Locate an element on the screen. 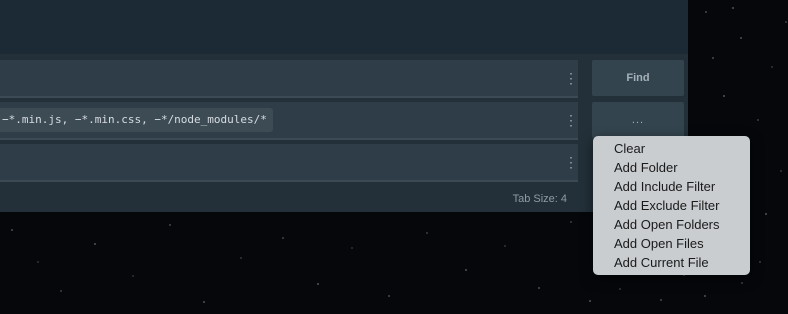  menu-item-add-include-filter: Add Include Filter is located at coordinates (671, 186).